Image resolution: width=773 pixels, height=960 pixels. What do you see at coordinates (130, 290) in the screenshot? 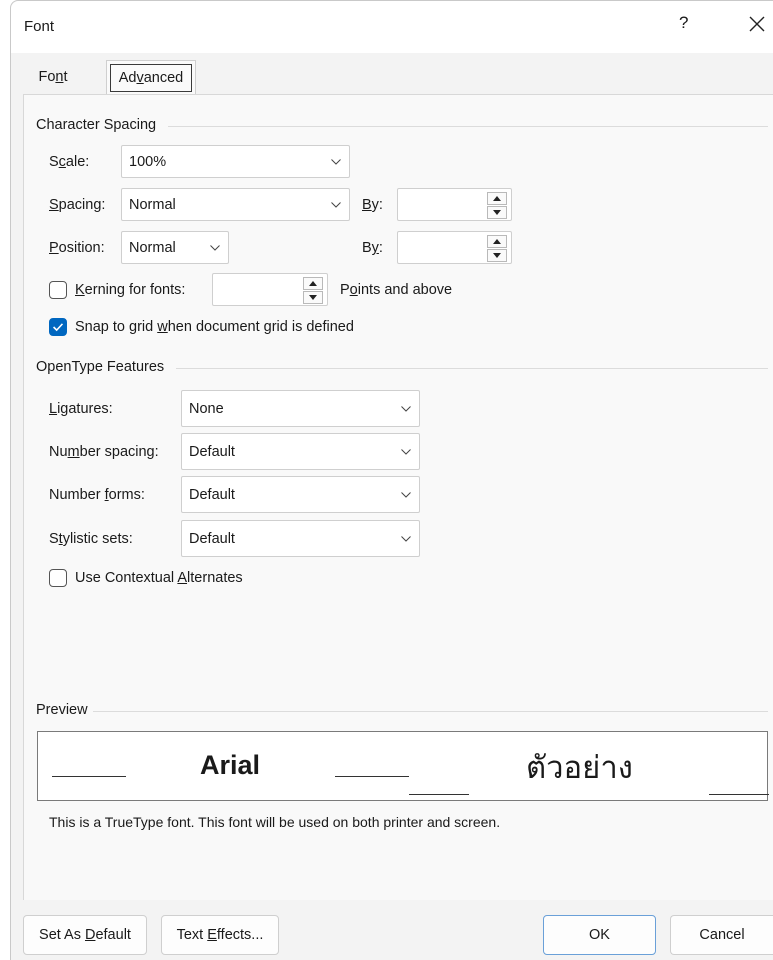
I see `kerning-label: Kerning for fonts:` at bounding box center [130, 290].